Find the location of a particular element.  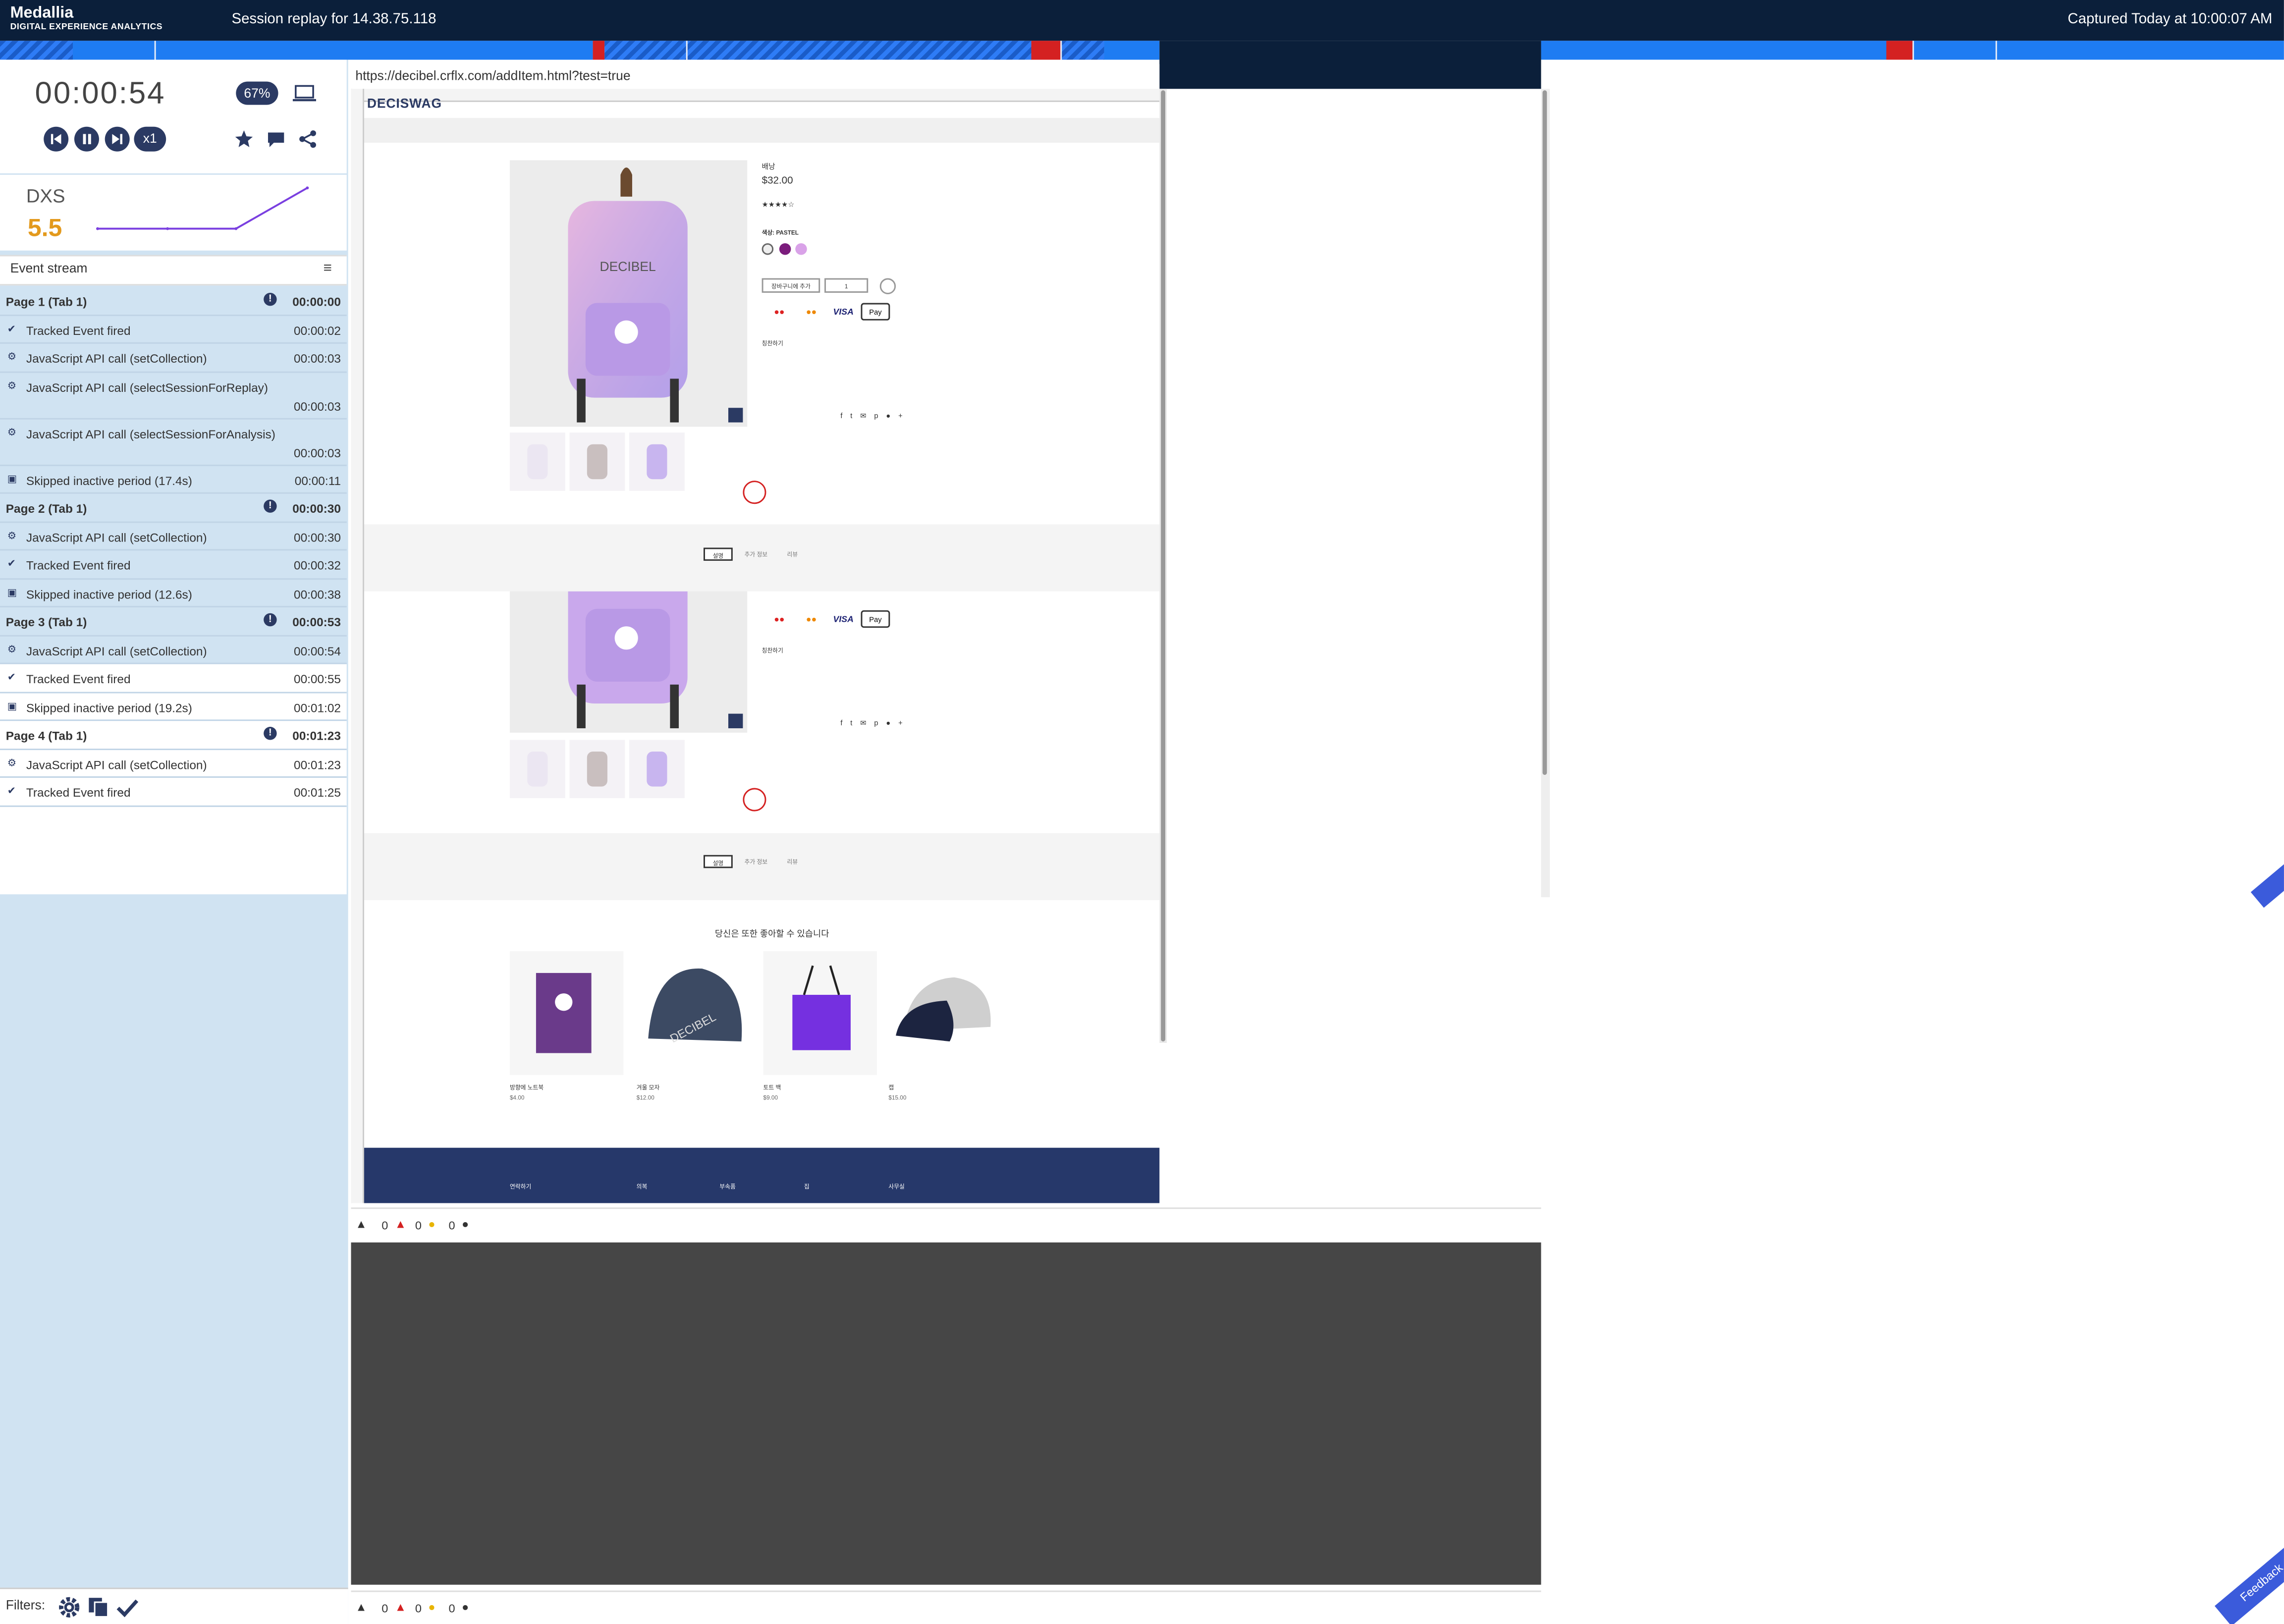

event-page-header: ! Page 3 (Tab 1) 00:00:53 is located at coordinates (173, 621).